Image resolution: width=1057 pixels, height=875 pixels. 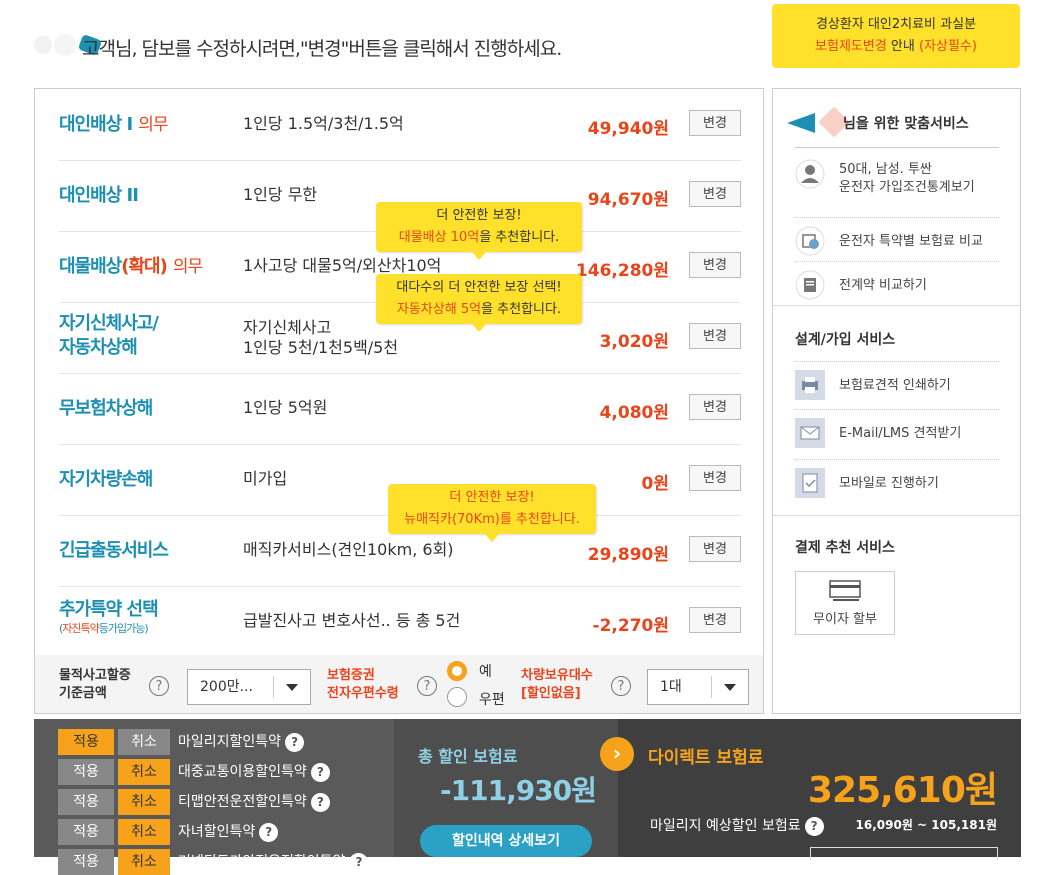 I want to click on vehicle-count-select: 1대, so click(x=698, y=687).